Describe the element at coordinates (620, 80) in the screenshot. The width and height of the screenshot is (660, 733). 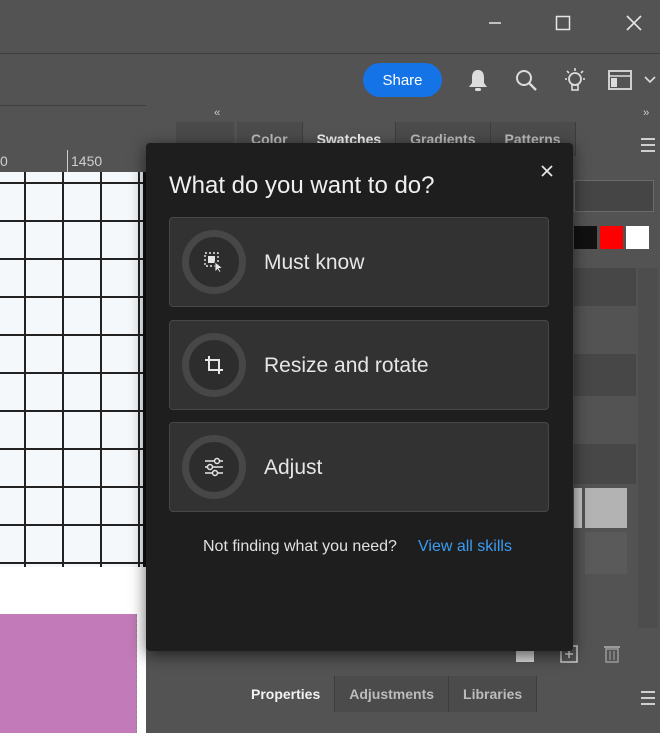
I see `workspace-icon` at that location.